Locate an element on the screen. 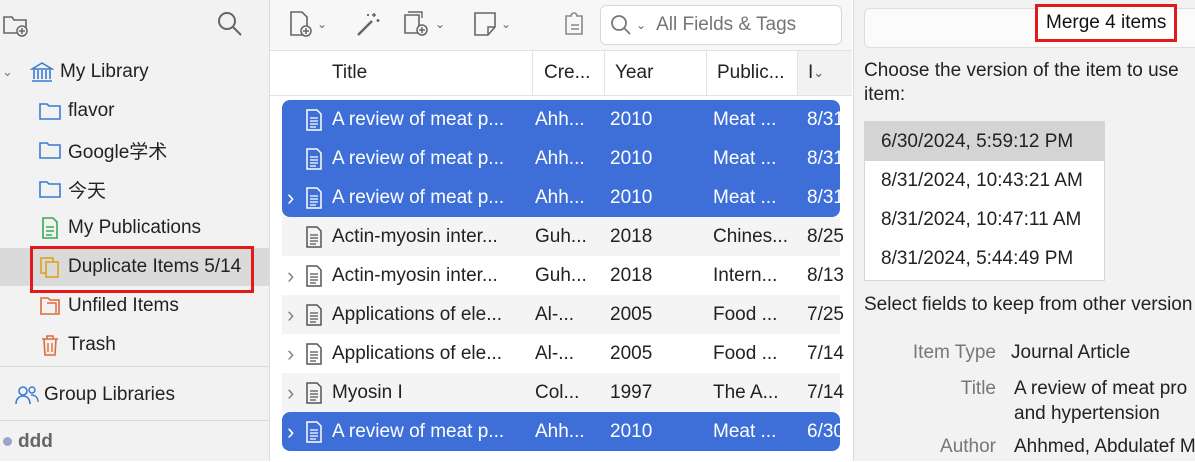 Image resolution: width=1195 pixels, height=462 pixels. column-date-added: I ⌄ is located at coordinates (825, 73).